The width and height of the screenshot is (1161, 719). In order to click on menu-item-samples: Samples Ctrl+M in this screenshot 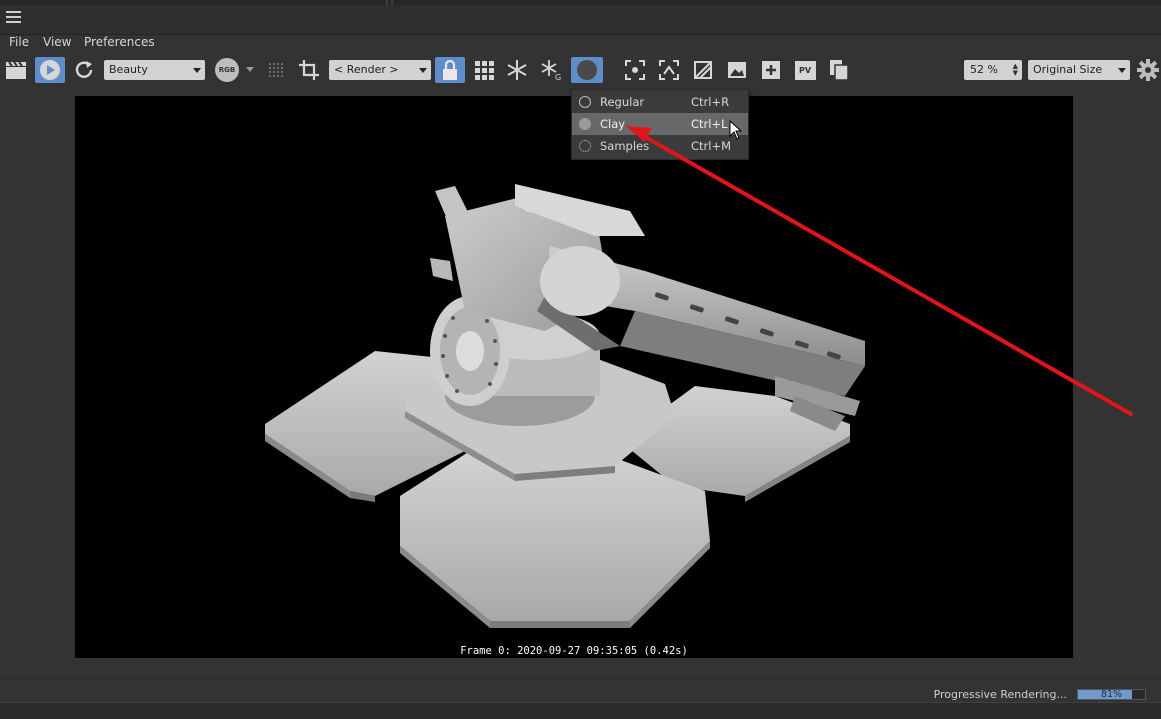, I will do `click(660, 146)`.